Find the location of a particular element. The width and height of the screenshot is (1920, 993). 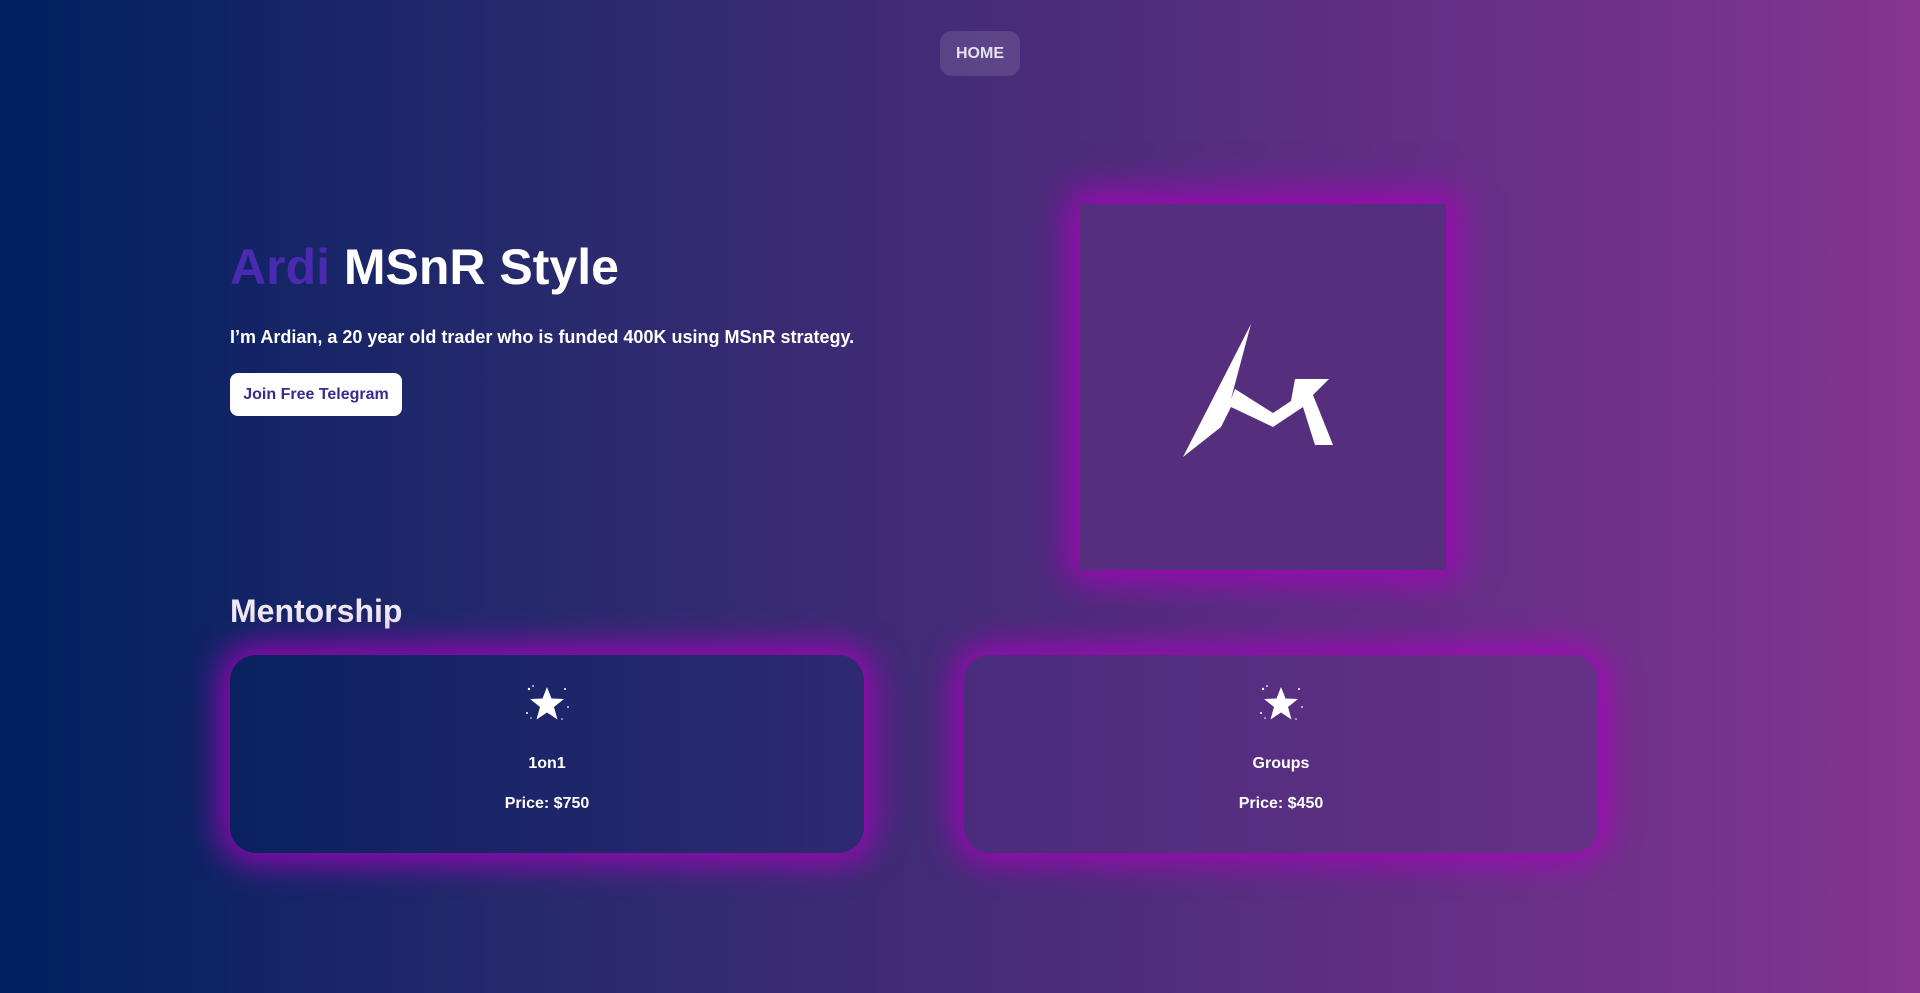

join-telegram-button: Join Free Telegram is located at coordinates (316, 394).